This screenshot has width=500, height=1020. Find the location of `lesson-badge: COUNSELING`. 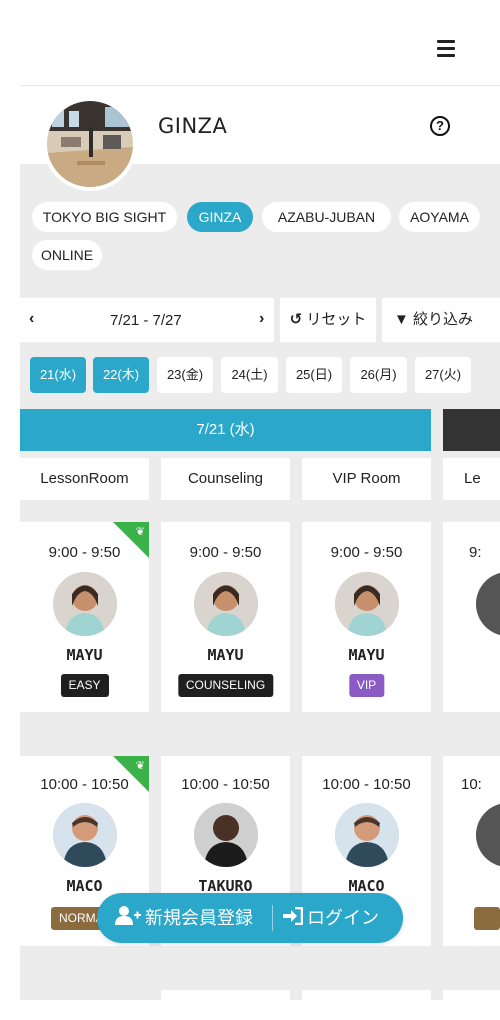

lesson-badge: COUNSELING is located at coordinates (225, 685).